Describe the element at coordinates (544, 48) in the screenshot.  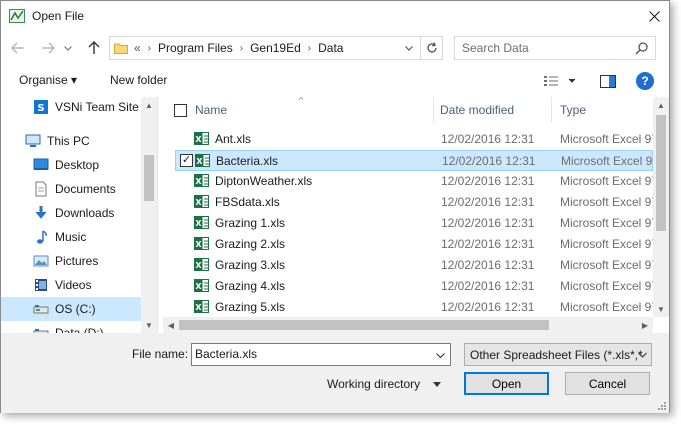
I see `search-input` at that location.